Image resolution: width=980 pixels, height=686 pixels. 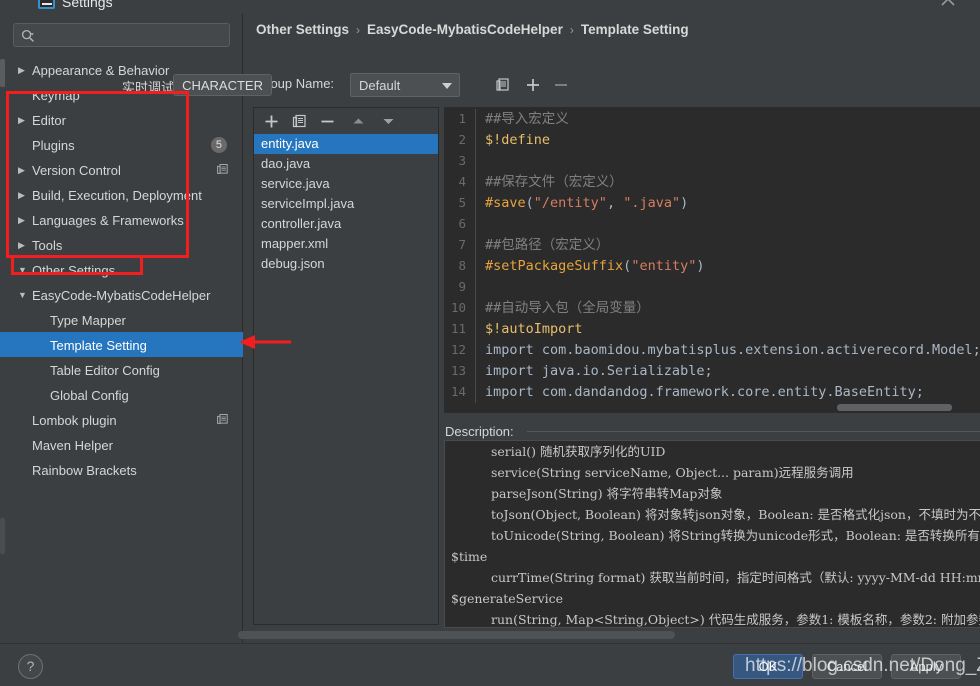 I want to click on sidebar-item-other-settings: ▼ Other Settings, so click(x=121, y=269).